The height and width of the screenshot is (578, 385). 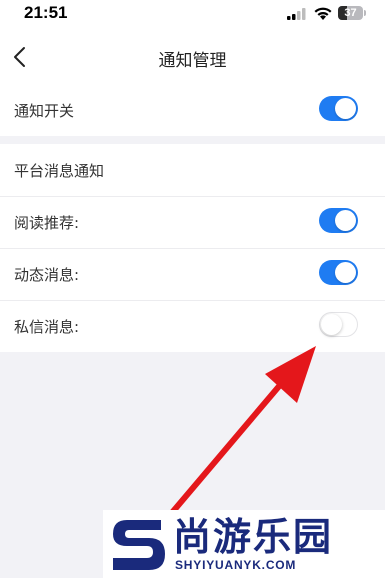 I want to click on watermark-title: 尚游乐园, so click(x=253, y=537).